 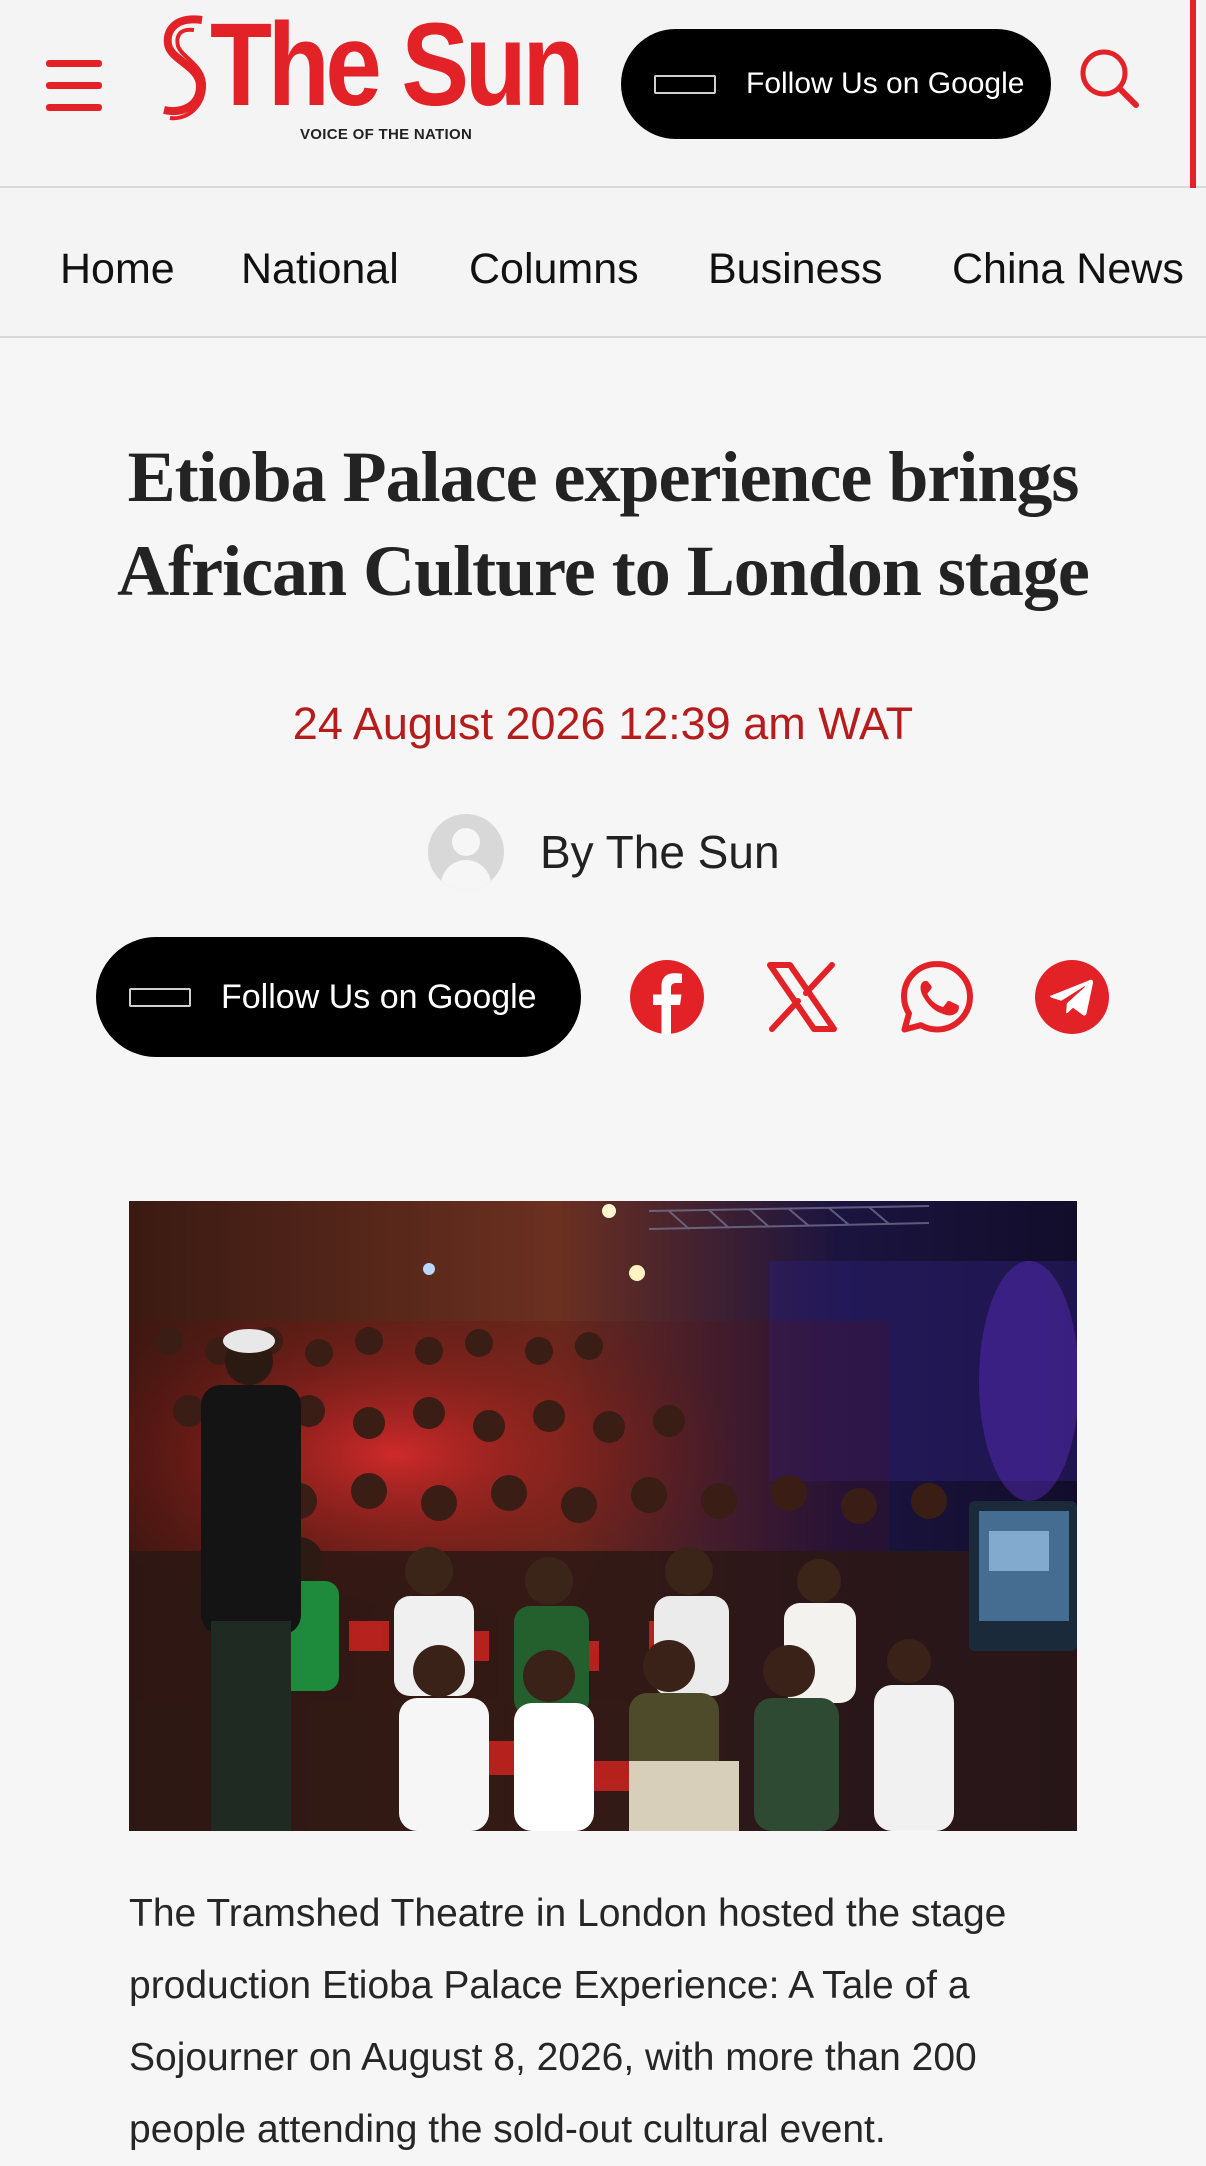 I want to click on nav-item-home: Home, so click(x=117, y=262).